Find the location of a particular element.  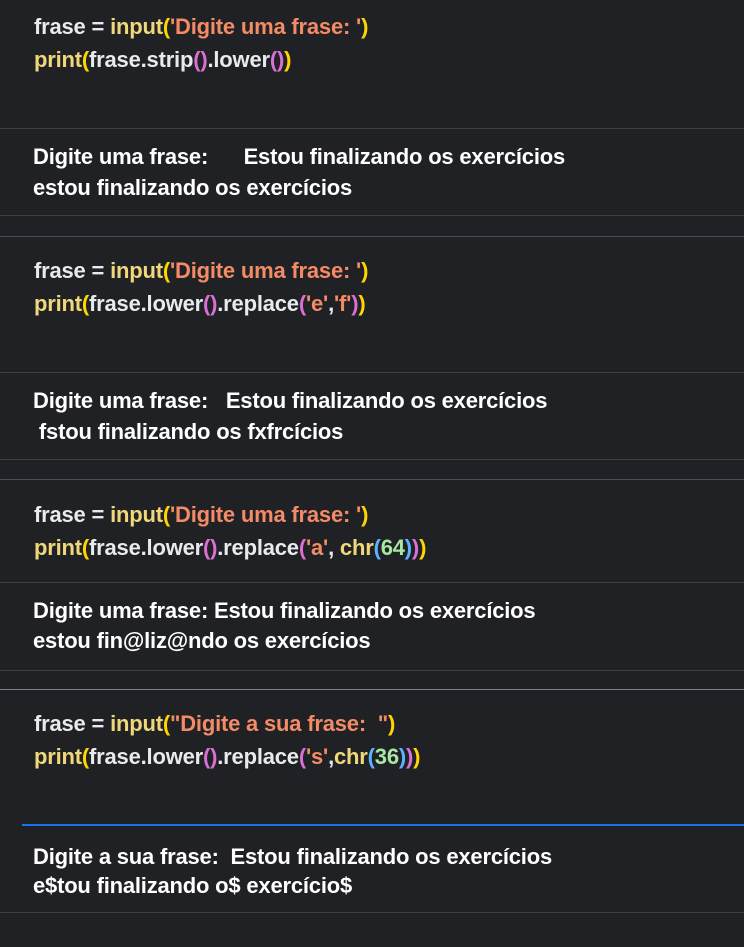

code-token-str: 'f' is located at coordinates (343, 303).